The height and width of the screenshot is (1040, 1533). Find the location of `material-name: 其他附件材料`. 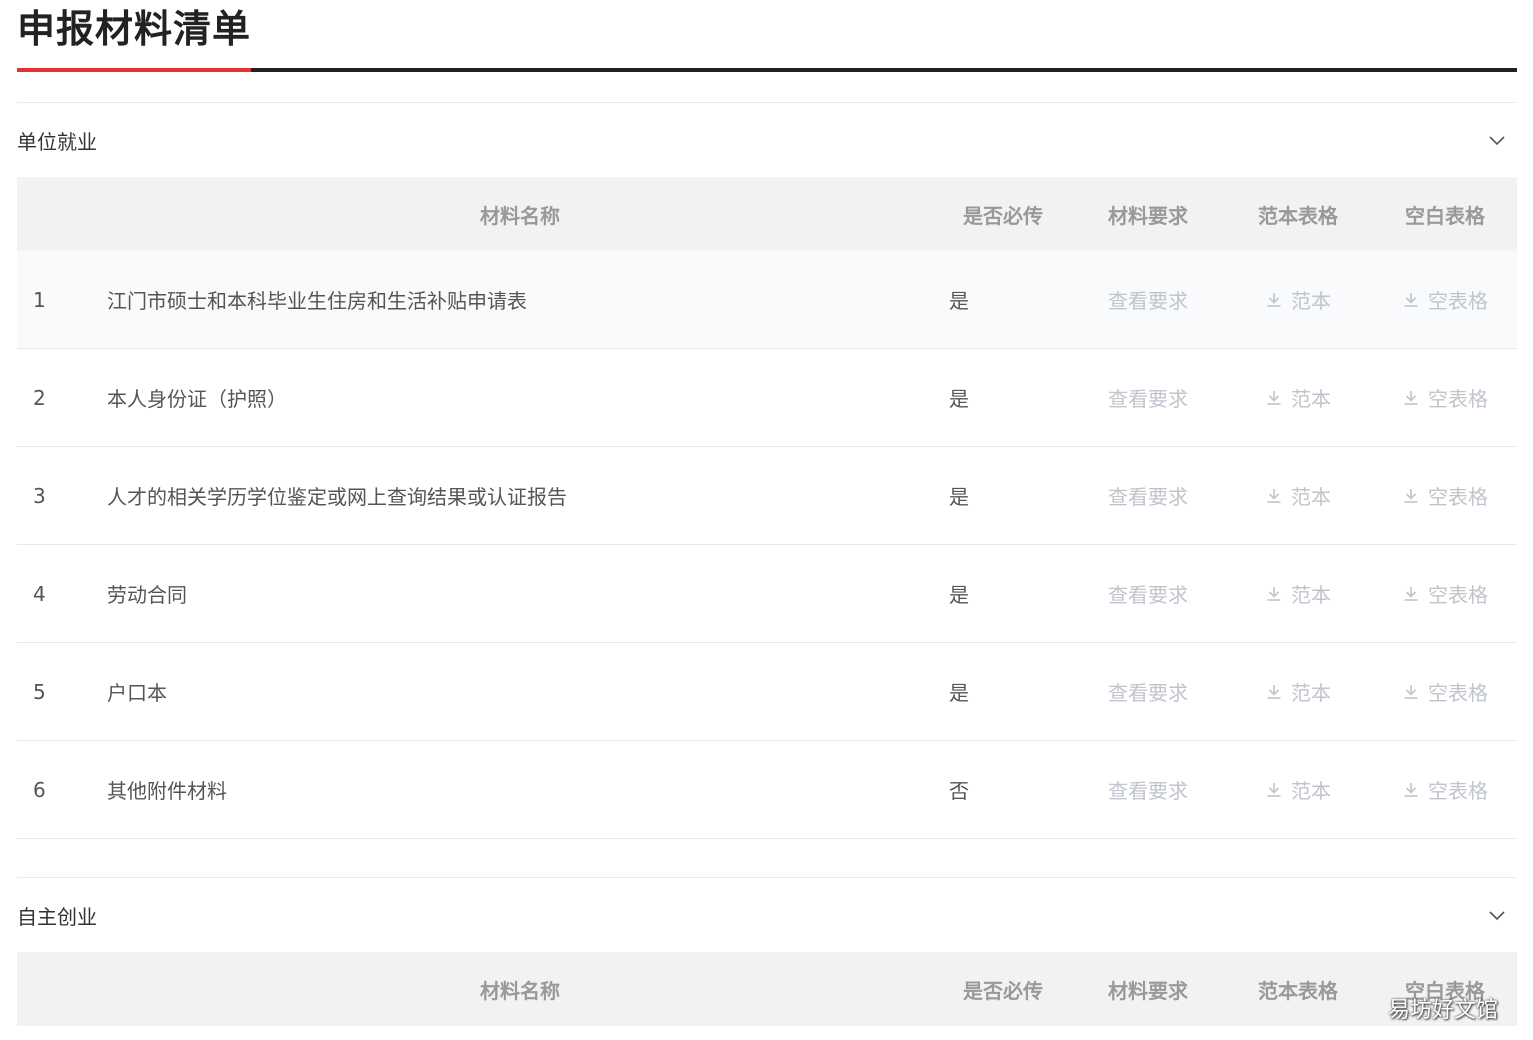

material-name: 其他附件材料 is located at coordinates (520, 789).